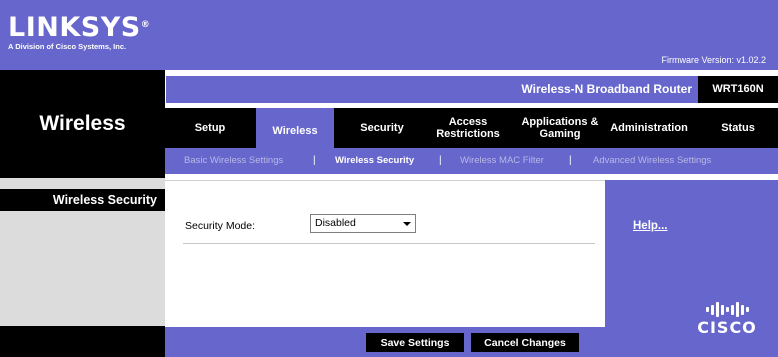 This screenshot has width=778, height=357. Describe the element at coordinates (389, 243) in the screenshot. I see `divider` at that location.